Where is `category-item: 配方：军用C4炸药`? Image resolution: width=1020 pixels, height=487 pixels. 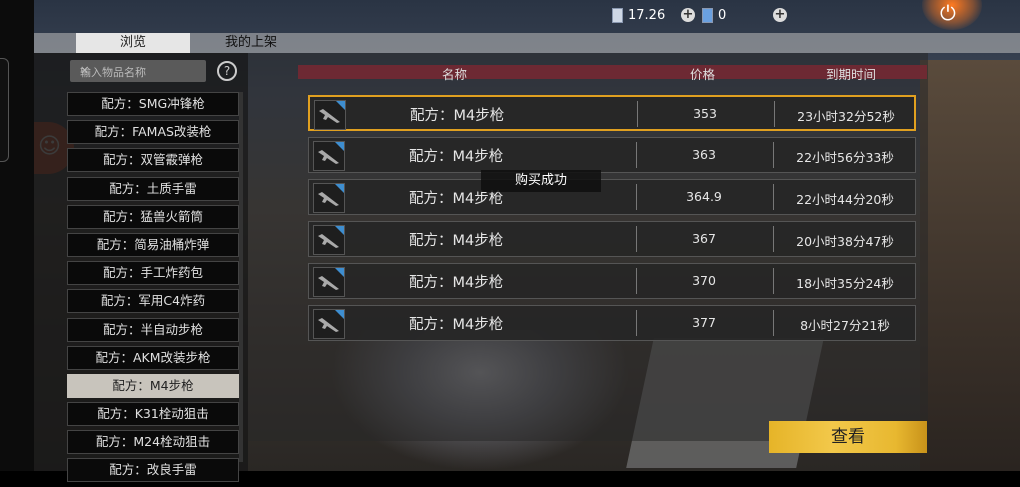
category-item: 配方：军用C4炸药 is located at coordinates (153, 301).